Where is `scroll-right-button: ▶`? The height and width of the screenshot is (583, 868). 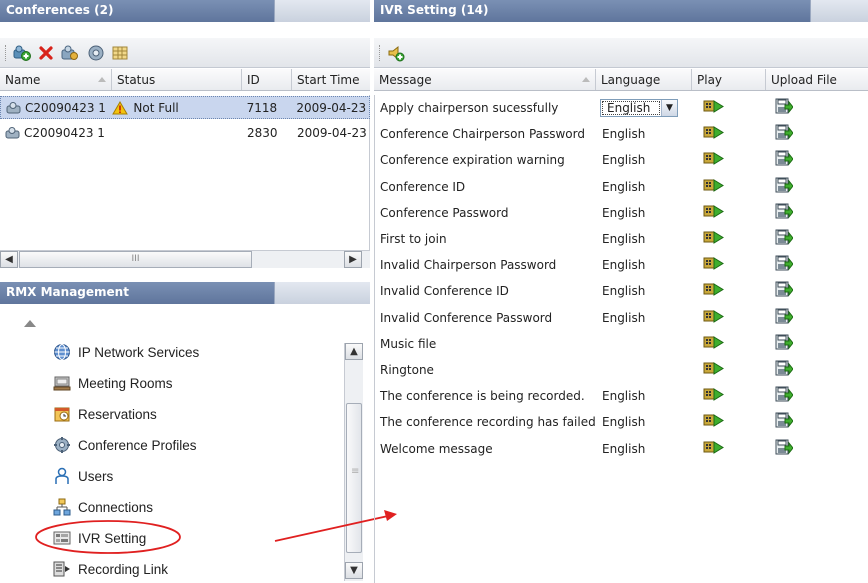 scroll-right-button: ▶ is located at coordinates (353, 259).